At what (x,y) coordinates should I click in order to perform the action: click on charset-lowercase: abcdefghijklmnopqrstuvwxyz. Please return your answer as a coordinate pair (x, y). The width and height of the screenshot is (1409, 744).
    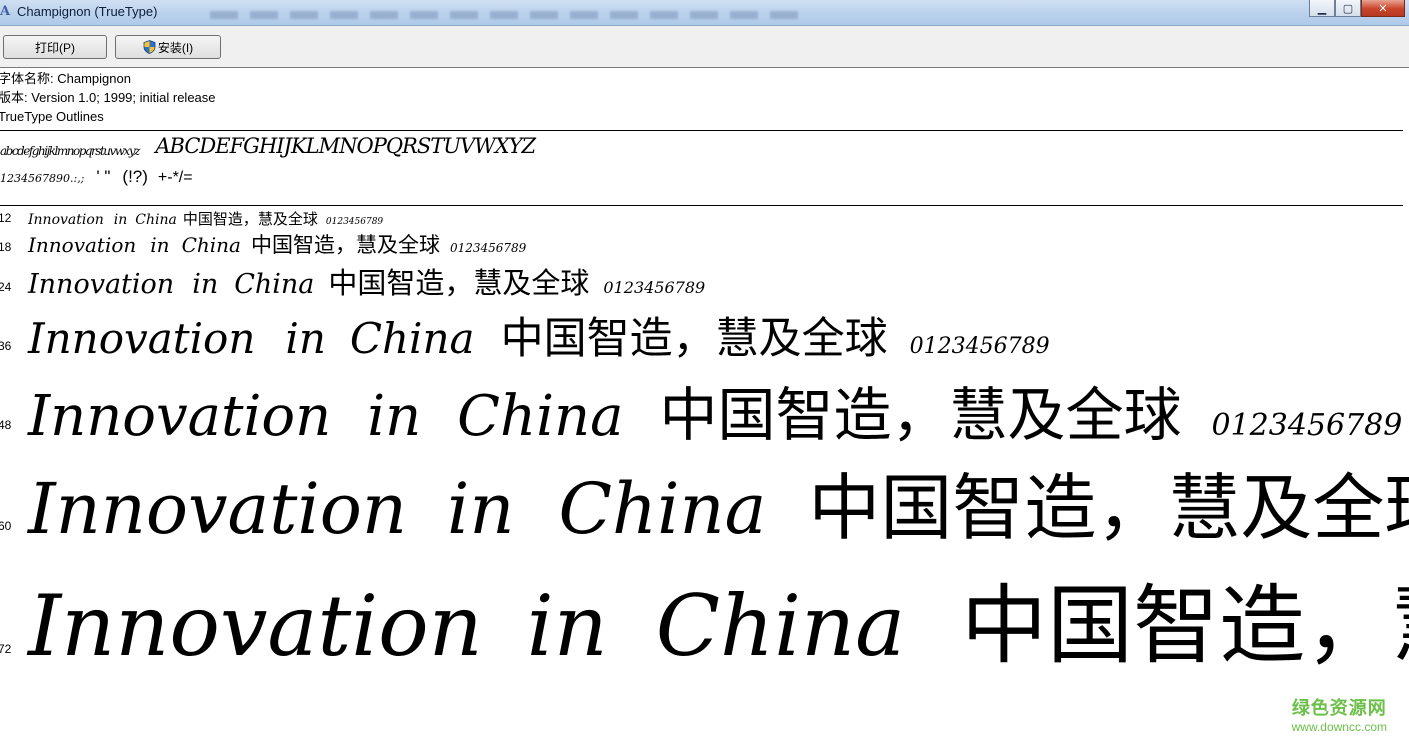
    Looking at the image, I should click on (70, 151).